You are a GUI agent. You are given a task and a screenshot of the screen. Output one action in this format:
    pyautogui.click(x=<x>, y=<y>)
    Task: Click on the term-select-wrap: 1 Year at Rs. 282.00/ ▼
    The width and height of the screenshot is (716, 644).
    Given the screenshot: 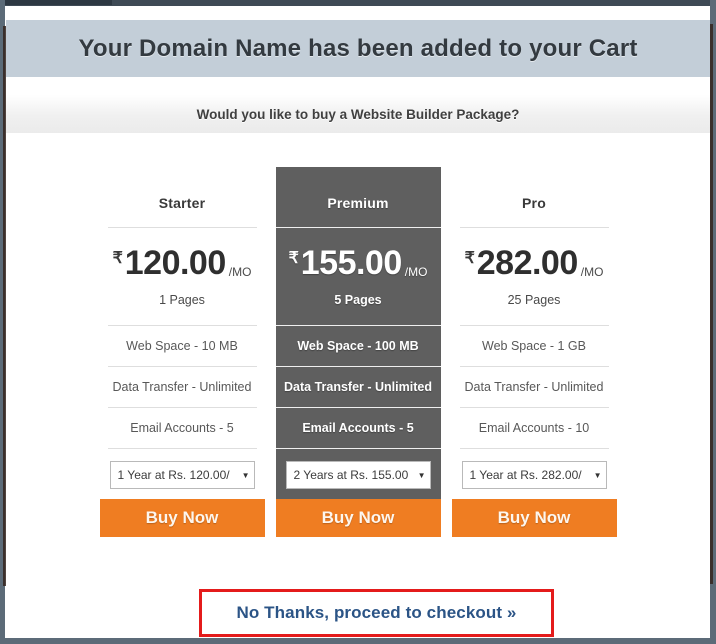 What is the action you would take?
    pyautogui.click(x=534, y=474)
    